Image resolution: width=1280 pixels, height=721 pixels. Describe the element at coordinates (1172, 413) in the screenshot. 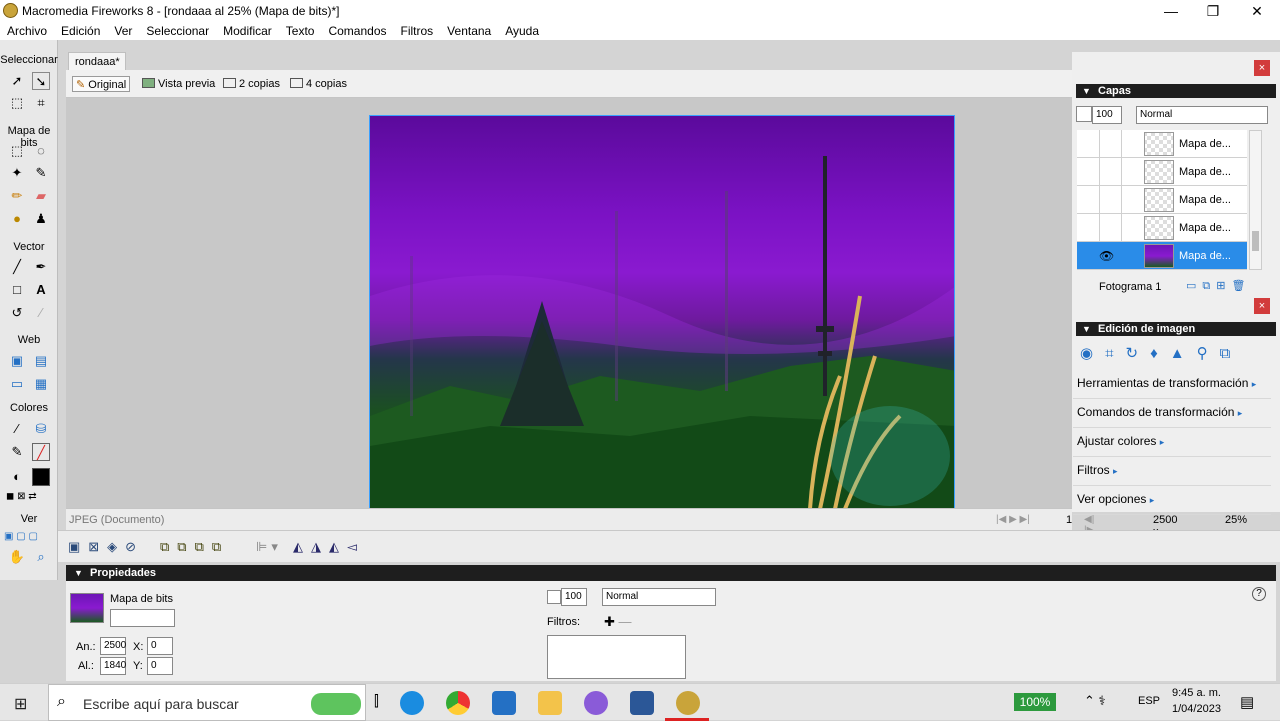

I see `image-item-transform-commands: Comandos de transformación ▸` at that location.